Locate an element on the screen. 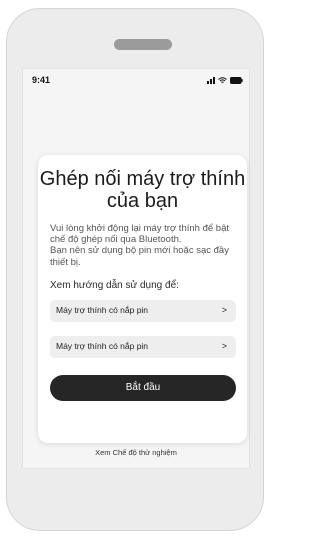 The height and width of the screenshot is (536, 320). phone-speaker is located at coordinates (143, 44).